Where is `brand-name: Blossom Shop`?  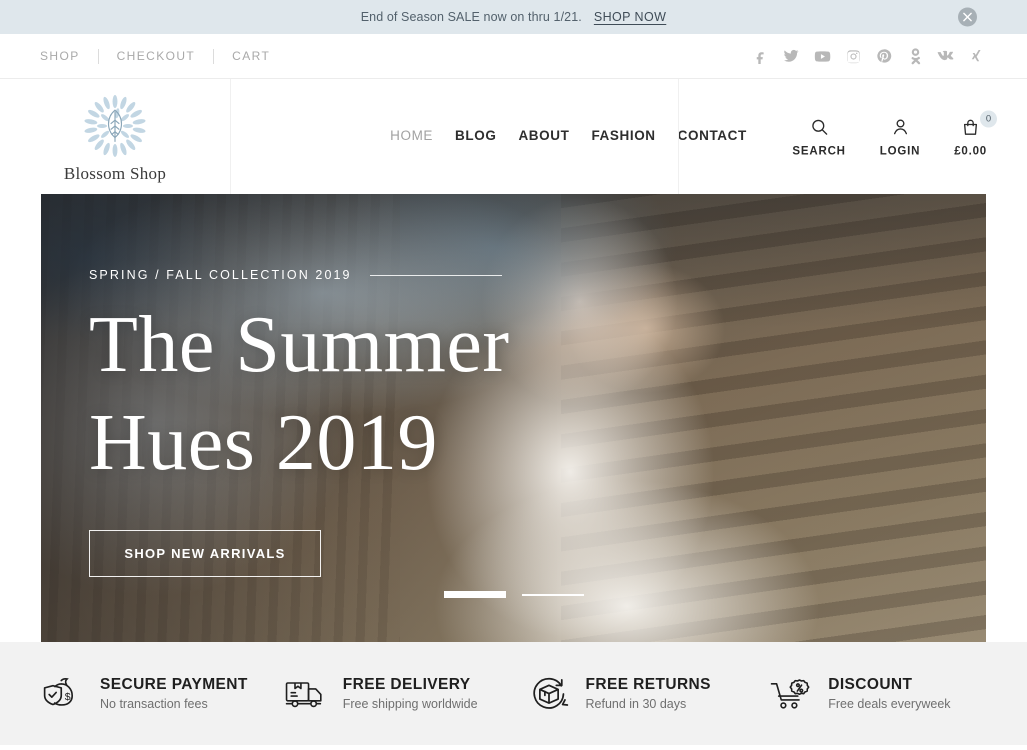 brand-name: Blossom Shop is located at coordinates (115, 173).